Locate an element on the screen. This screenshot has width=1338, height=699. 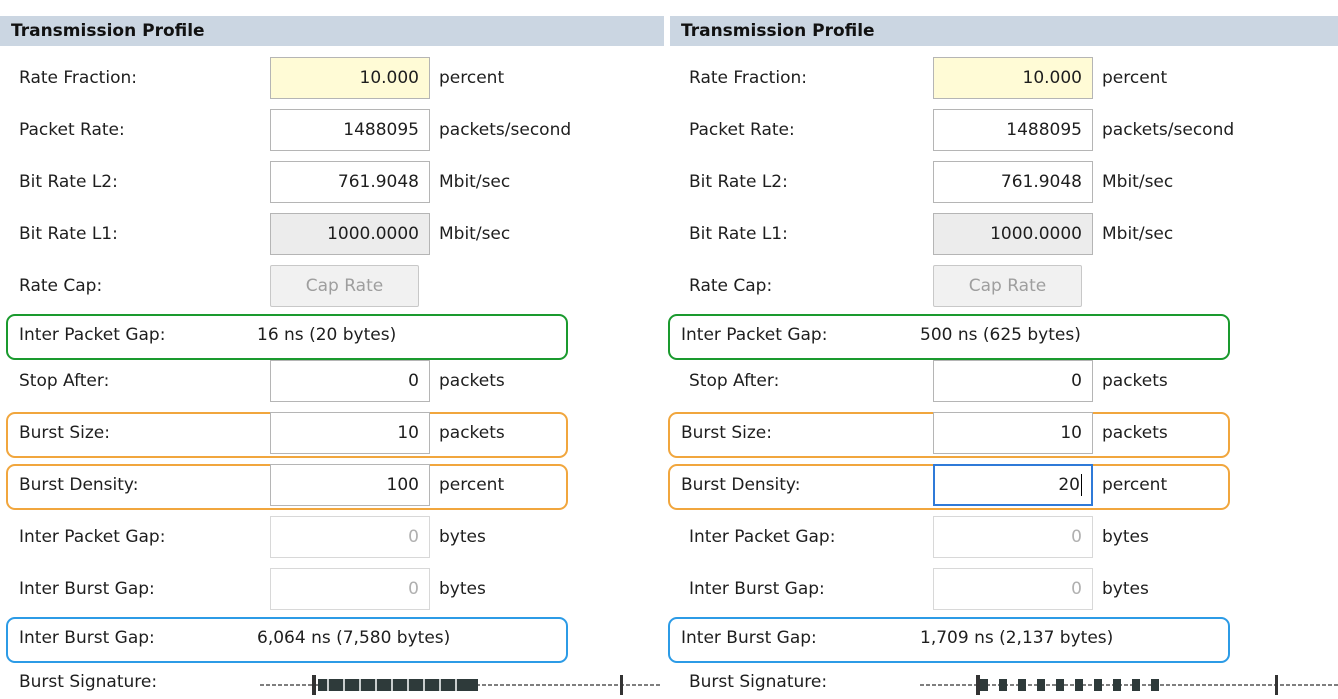
text-caret is located at coordinates (1081, 485).